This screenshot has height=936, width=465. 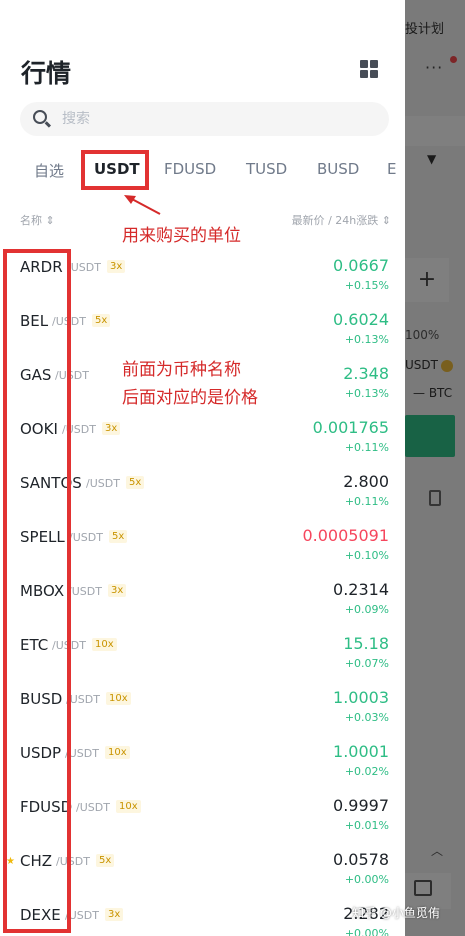 I want to click on grid-layout-icon, so click(x=369, y=69).